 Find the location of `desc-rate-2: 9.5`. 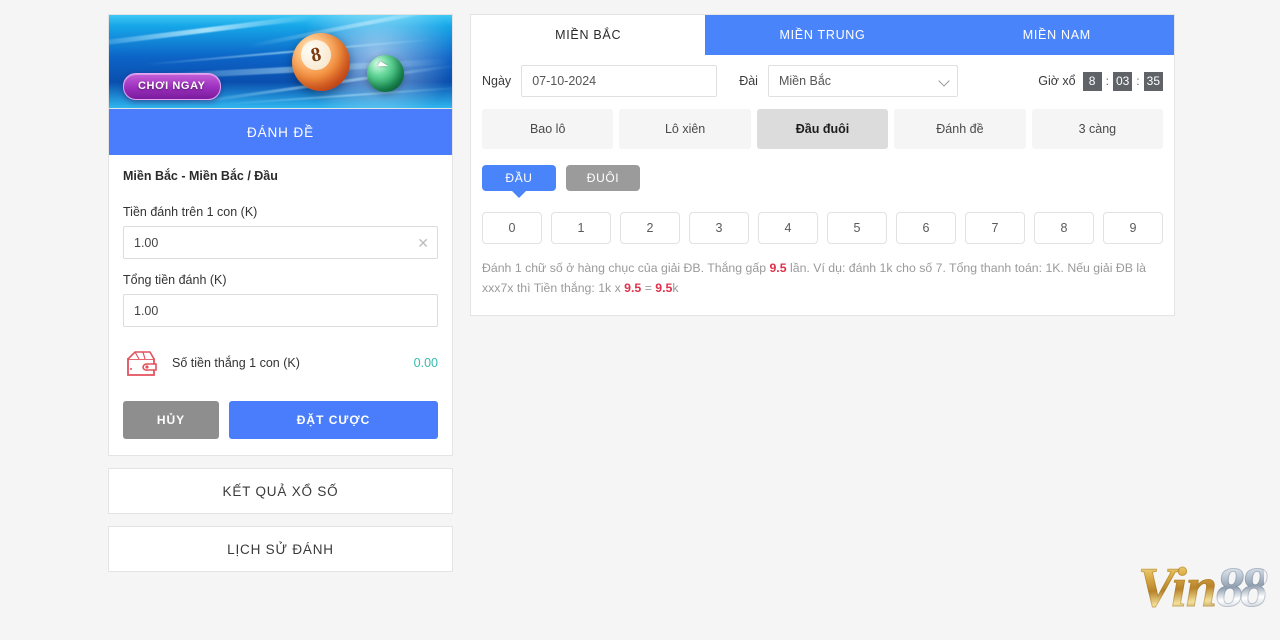

desc-rate-2: 9.5 is located at coordinates (633, 288).